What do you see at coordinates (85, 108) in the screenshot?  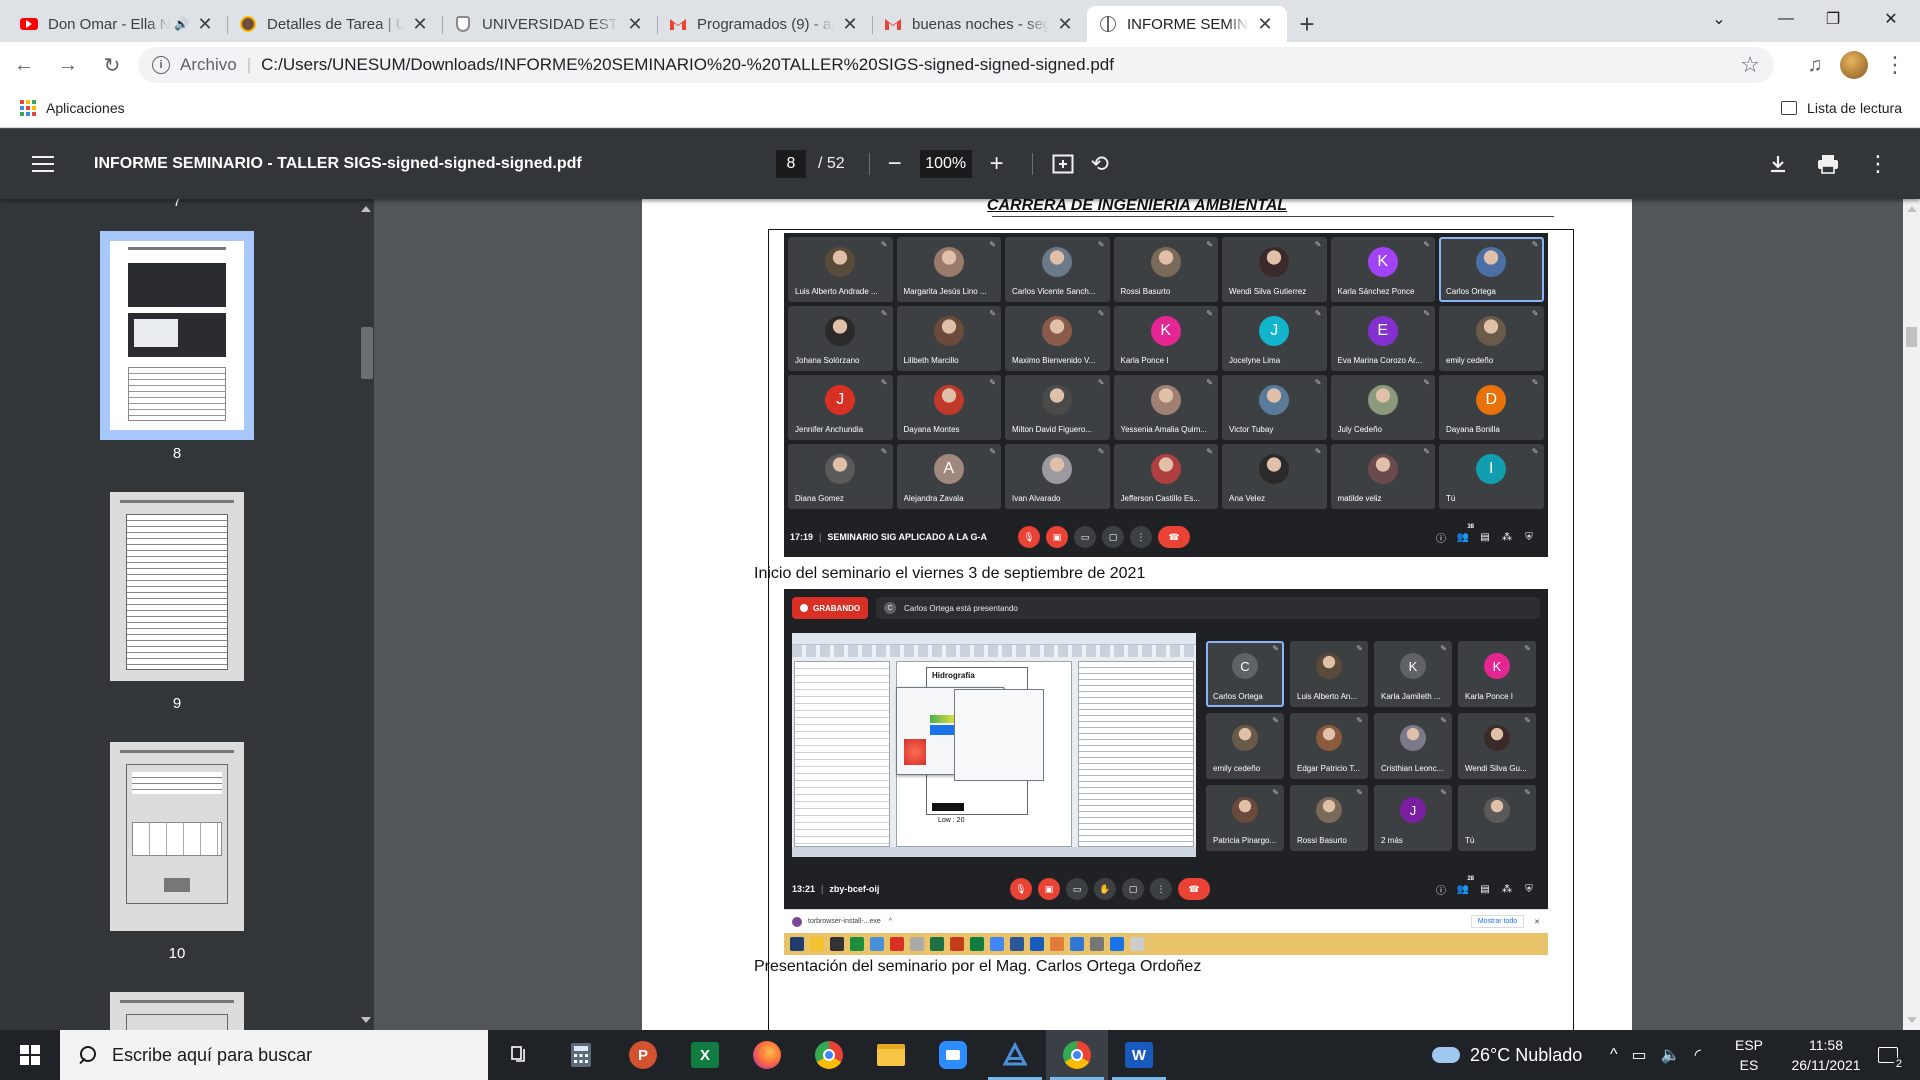 I see `apps-bookmark: Aplicaciones` at bounding box center [85, 108].